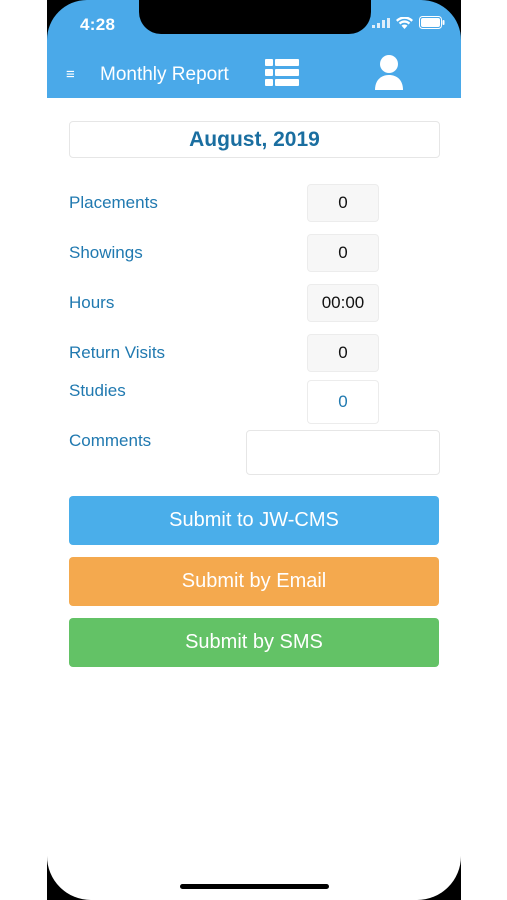 The height and width of the screenshot is (900, 507). I want to click on status-time: 4:28, so click(98, 24).